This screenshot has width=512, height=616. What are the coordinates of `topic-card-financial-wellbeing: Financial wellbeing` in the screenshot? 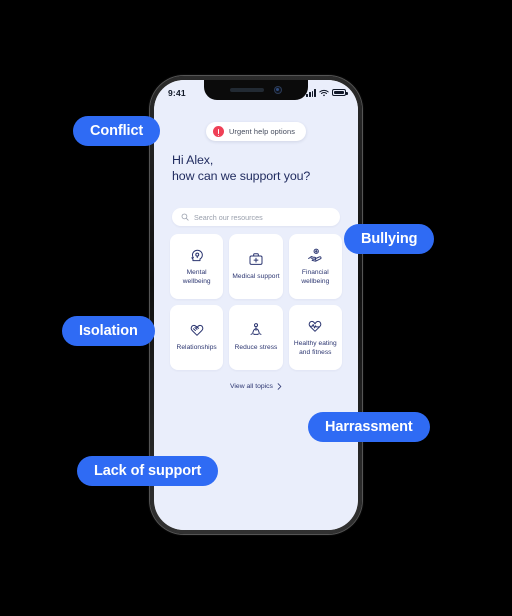 It's located at (315, 266).